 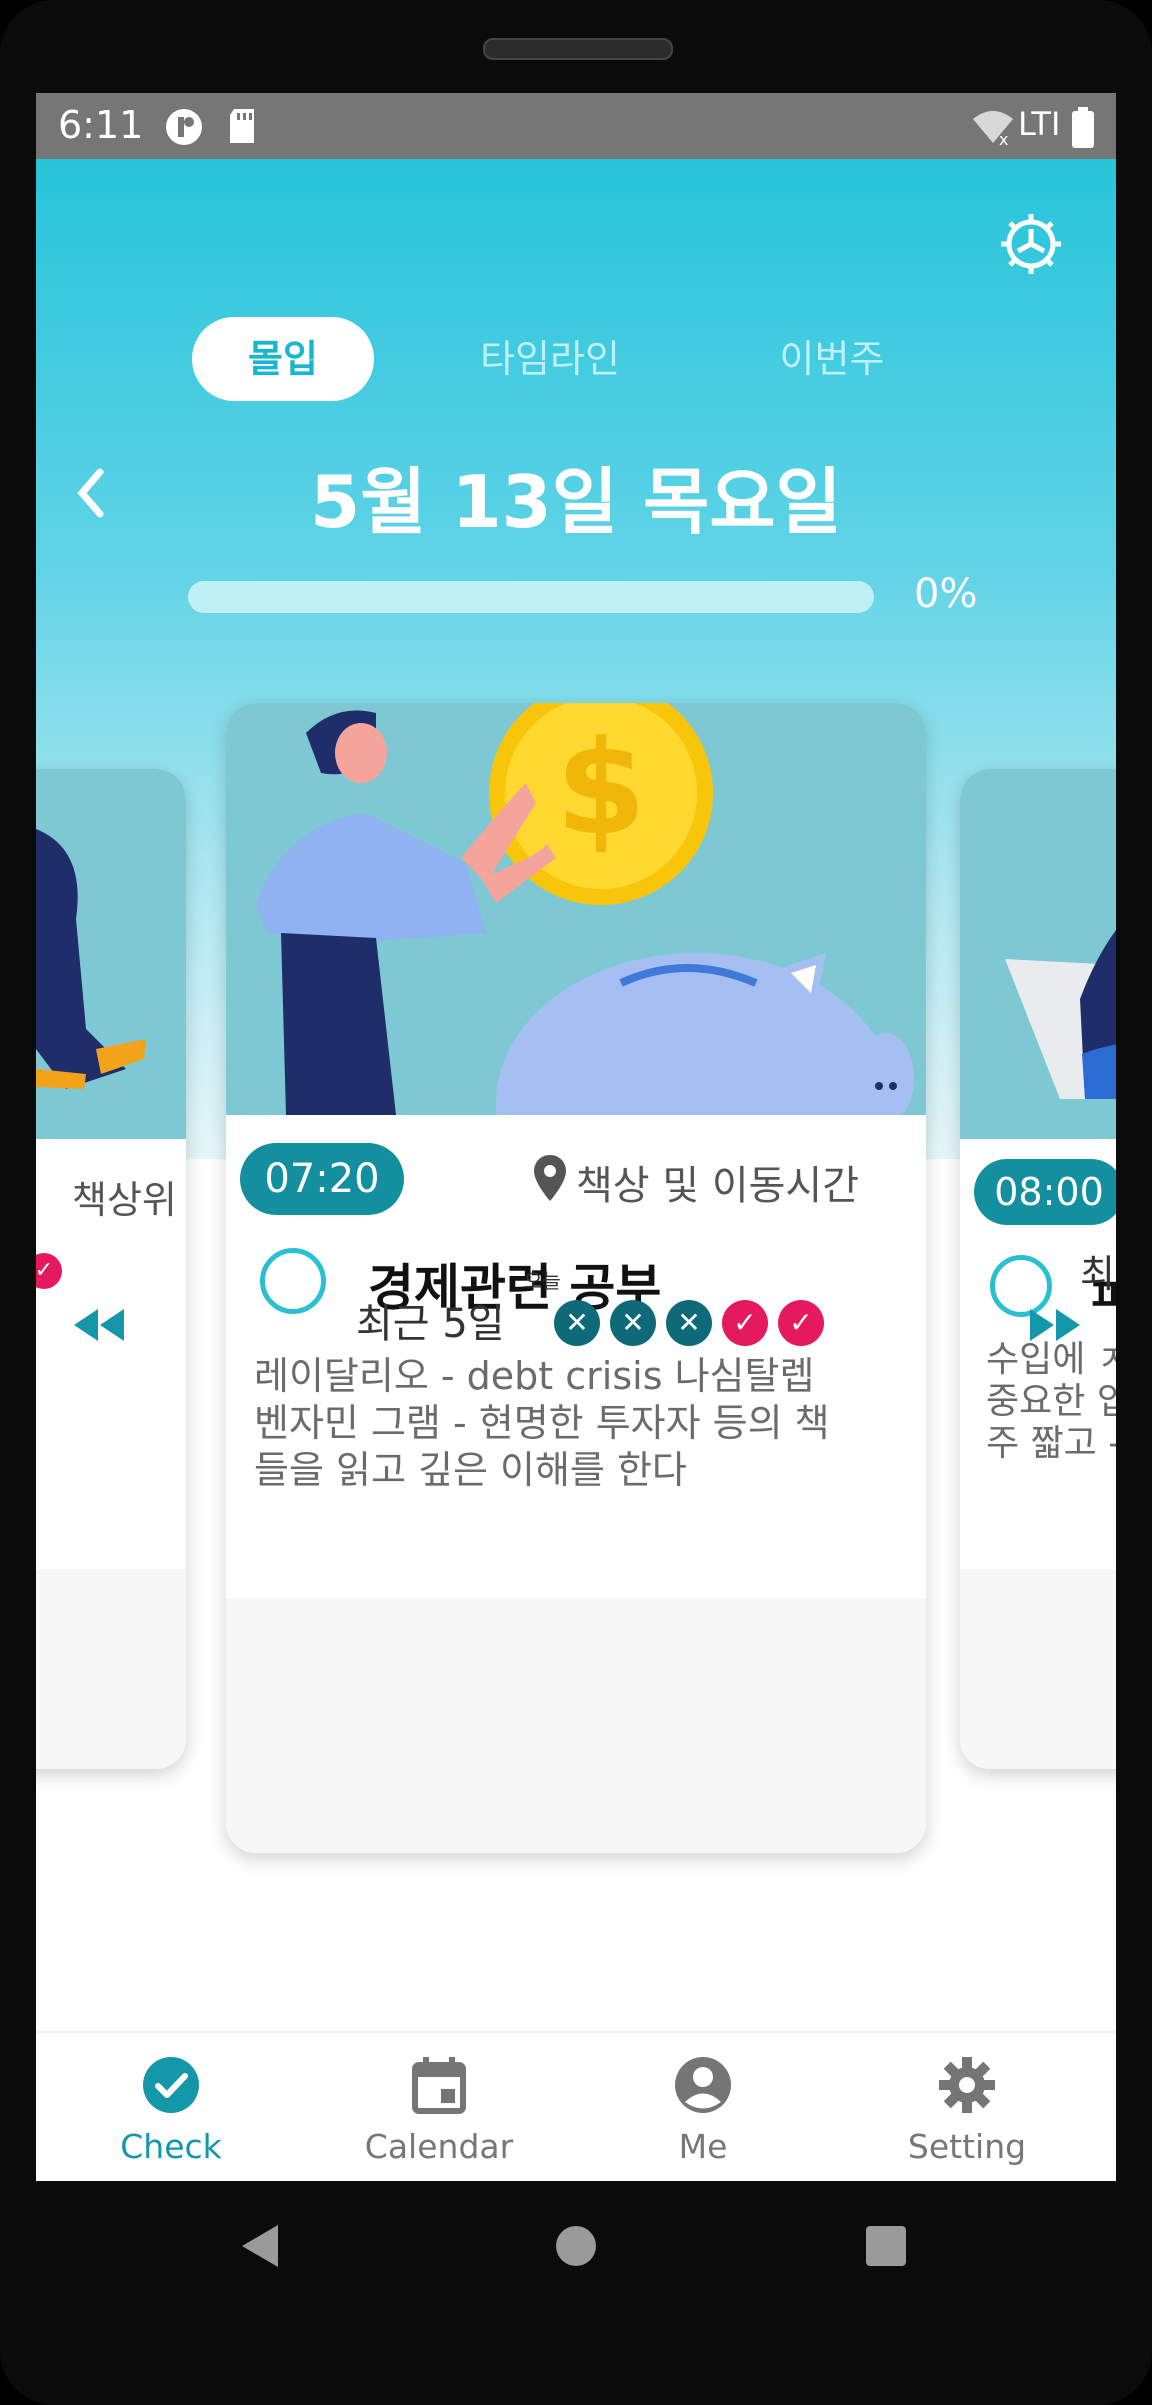 I want to click on system-home-icon, so click(x=576, y=2246).